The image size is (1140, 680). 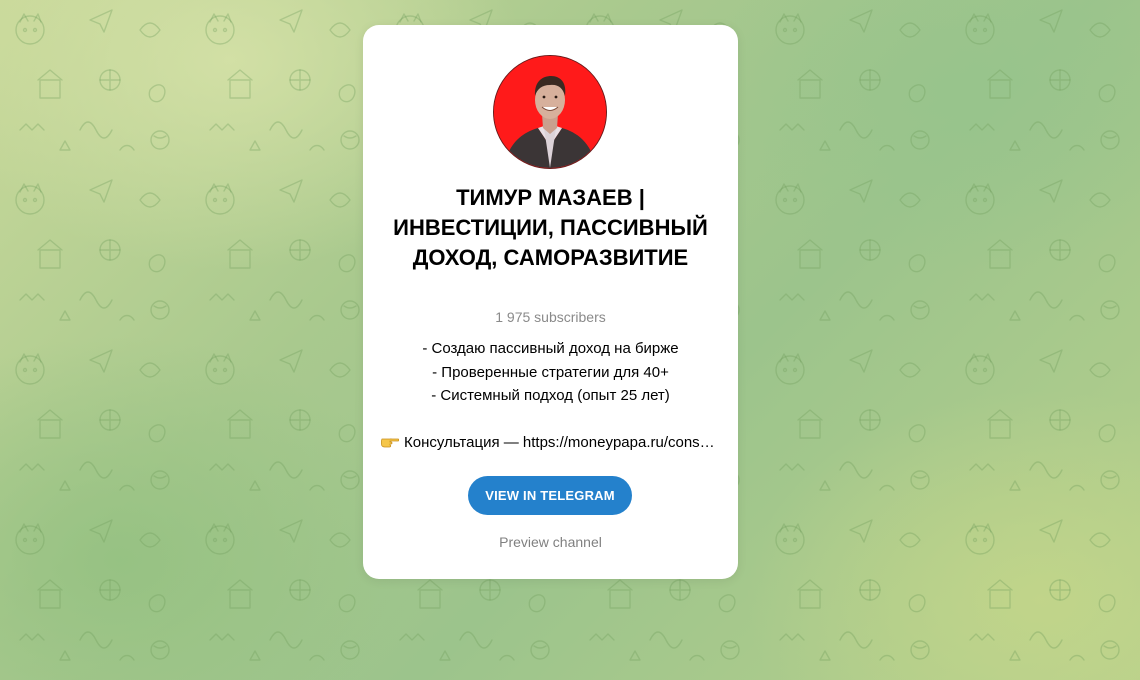 I want to click on subscriber-count: 1 975 subscribers, so click(x=550, y=317).